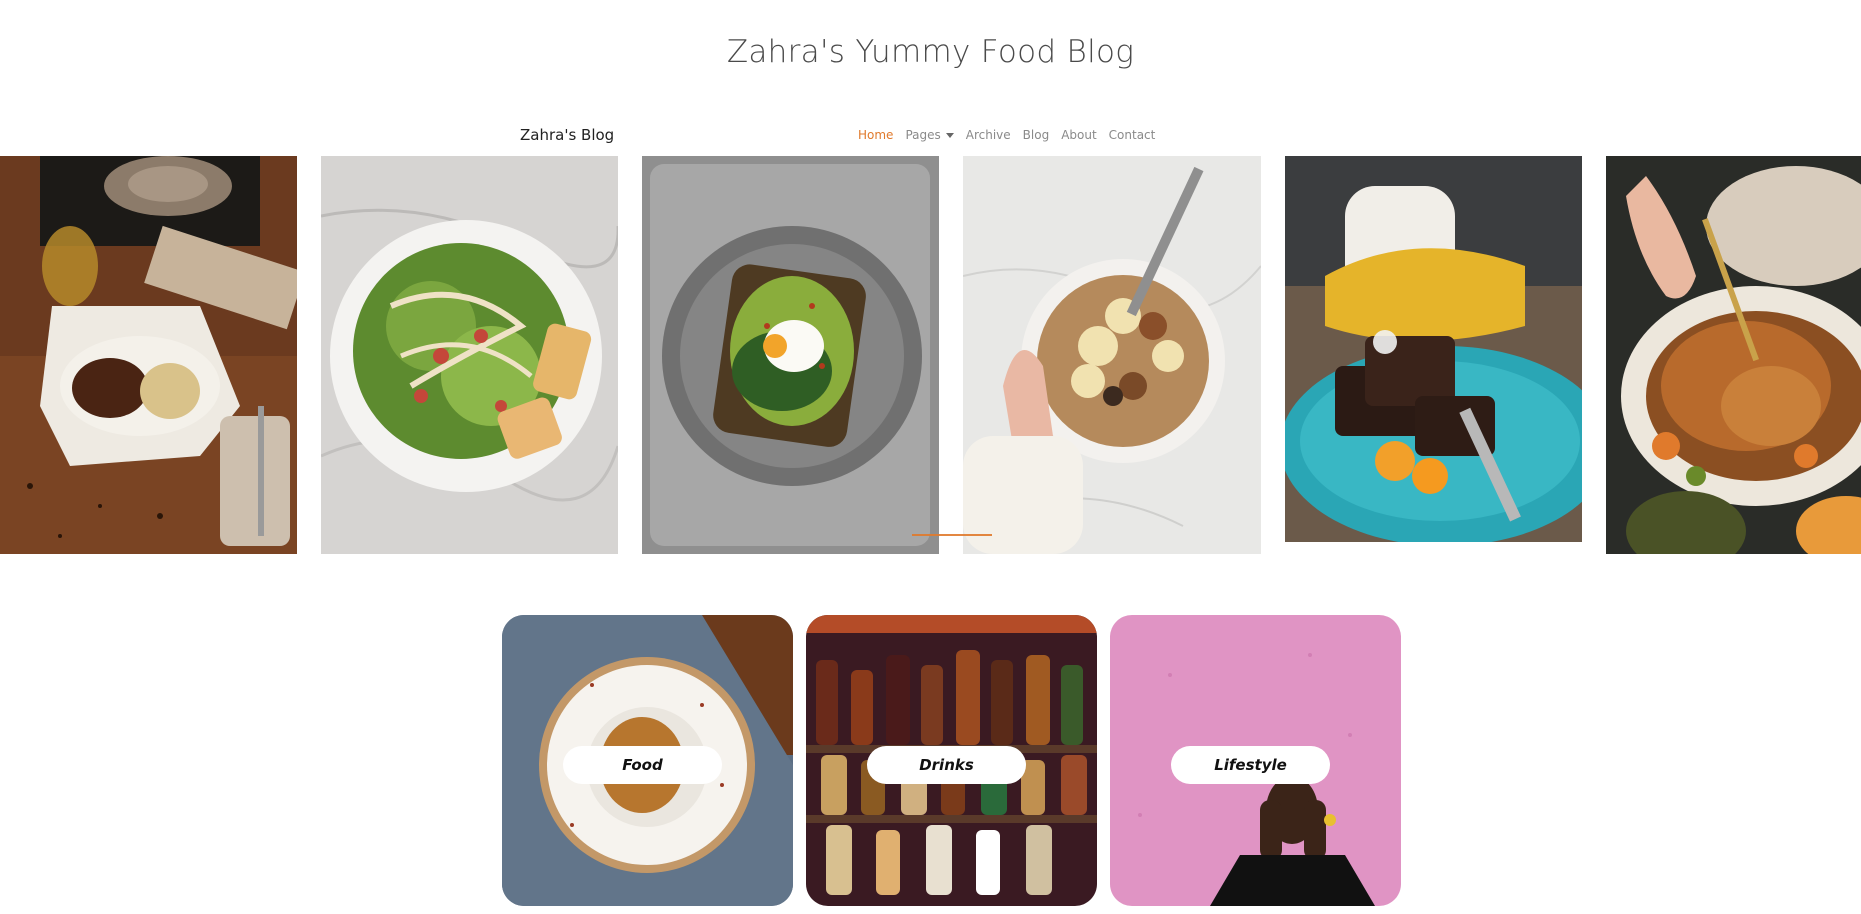 The width and height of the screenshot is (1861, 914). What do you see at coordinates (1078, 135) in the screenshot?
I see `nav-about: About` at bounding box center [1078, 135].